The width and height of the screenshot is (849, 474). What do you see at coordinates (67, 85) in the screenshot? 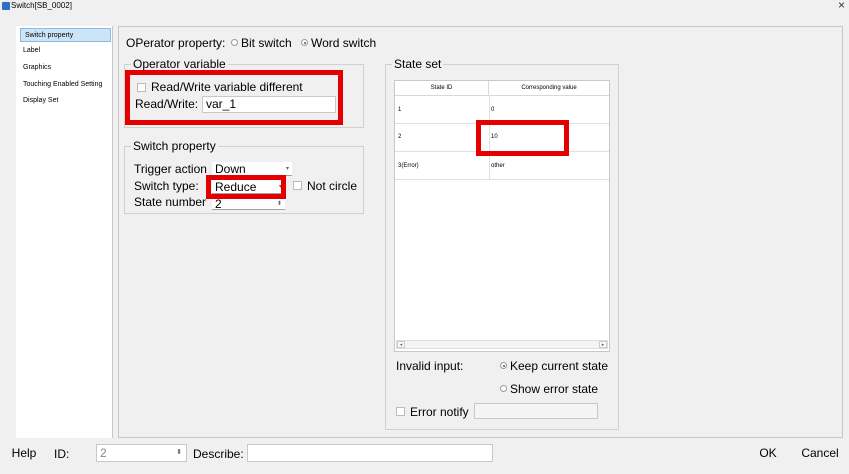
I see `nav-item-touching-enabled: Touching Enabled Setting` at bounding box center [67, 85].